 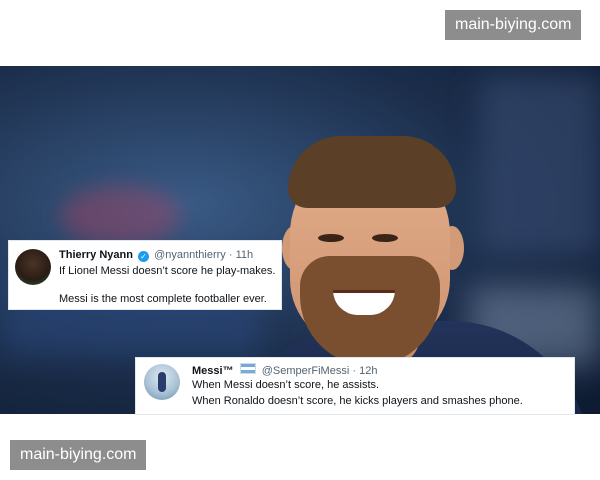 What do you see at coordinates (305, 371) in the screenshot?
I see `tweet-handle: @SemperFiMessi` at bounding box center [305, 371].